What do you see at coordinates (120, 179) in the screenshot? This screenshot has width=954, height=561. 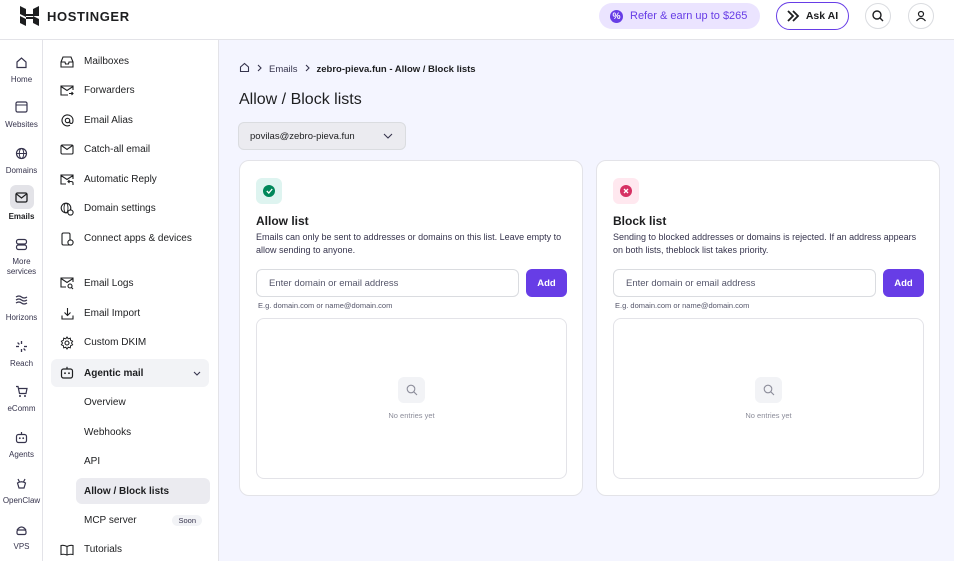 I see `sidebar-item-label: Automatic Reply` at bounding box center [120, 179].